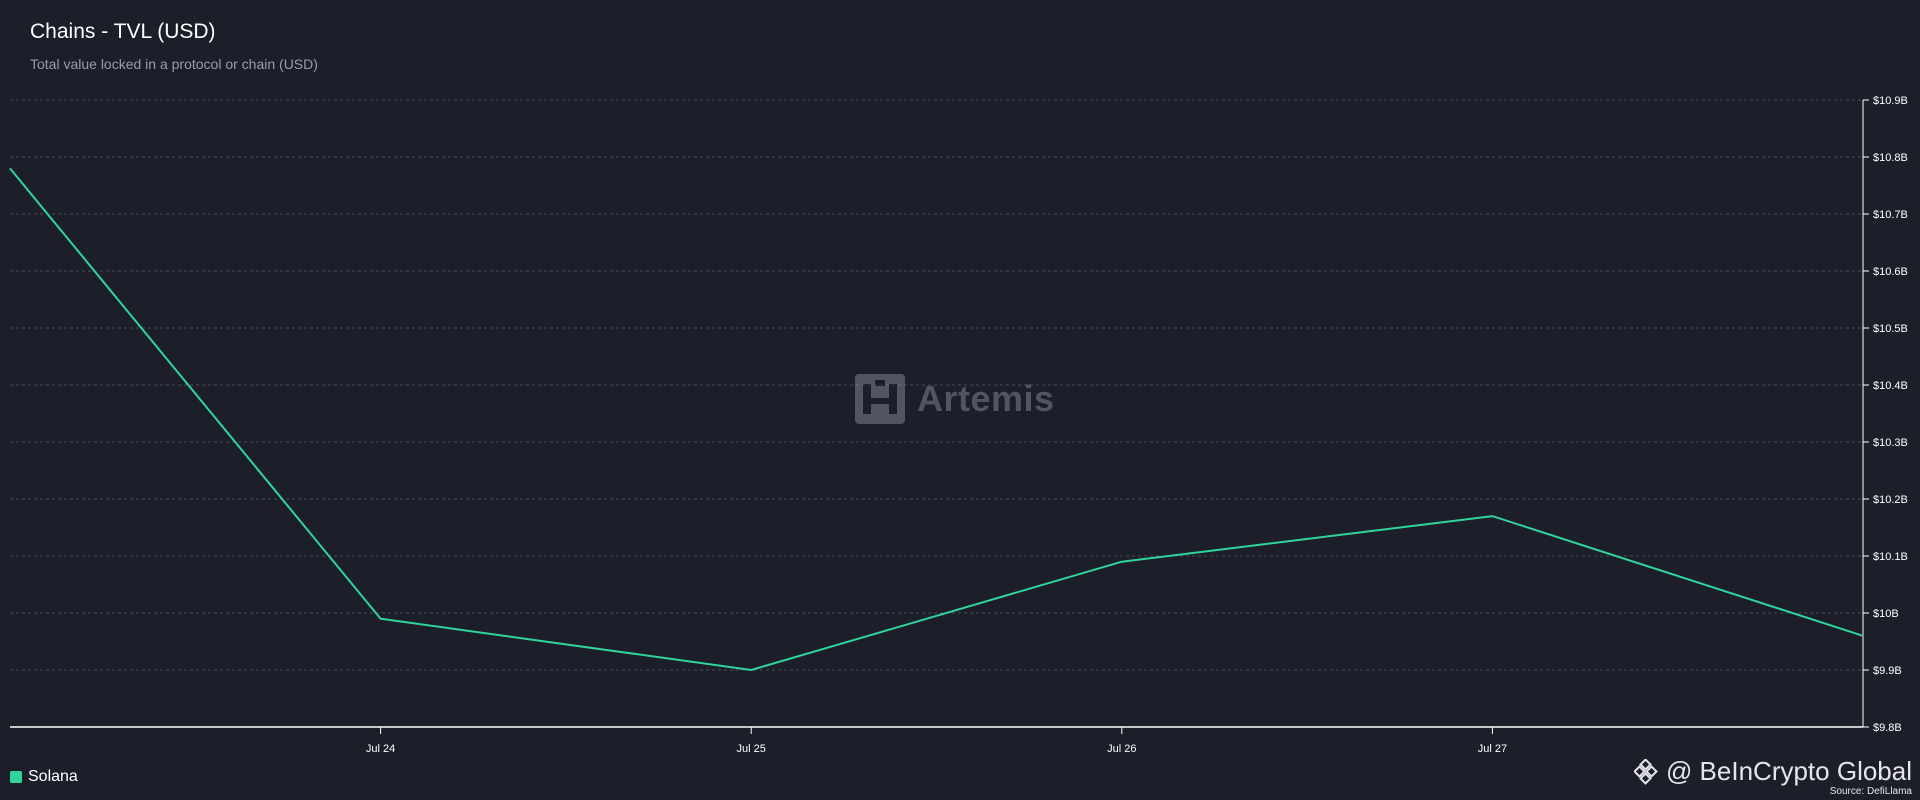  I want to click on legend: Solana, so click(44, 777).